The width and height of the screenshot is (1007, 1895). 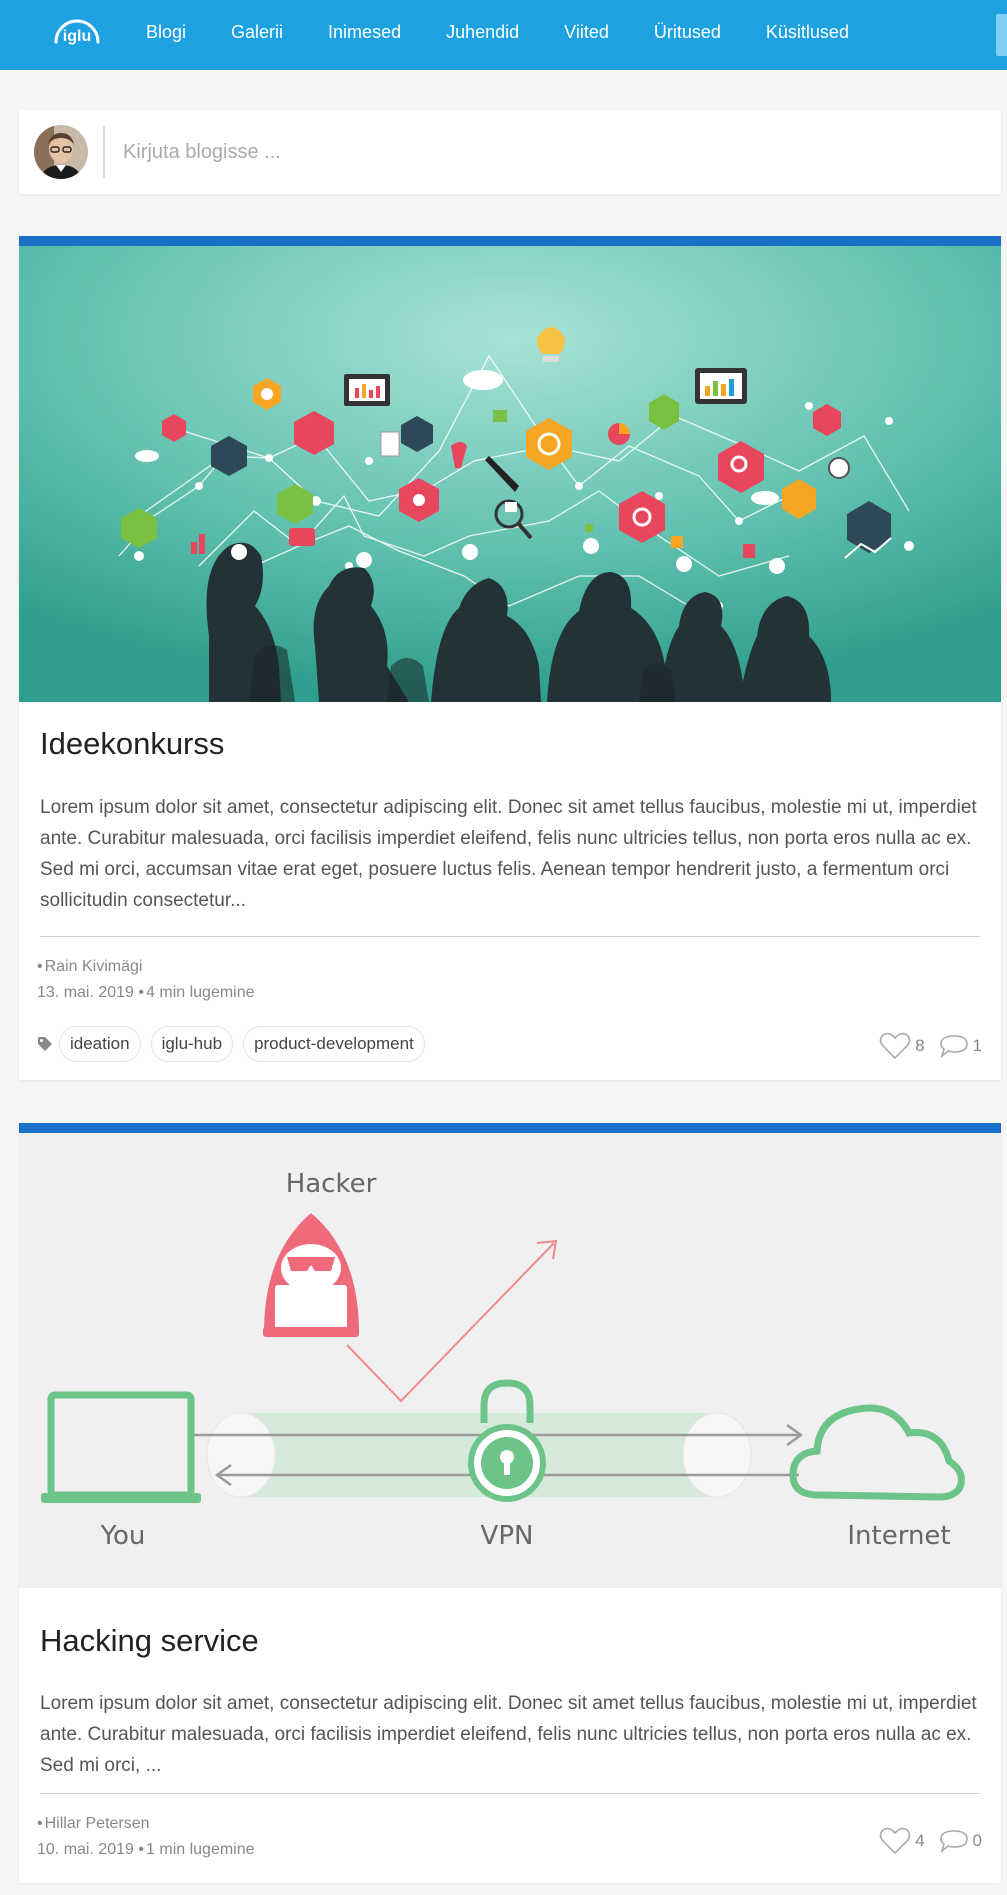 What do you see at coordinates (920, 1045) in the screenshot?
I see `like-count: 8` at bounding box center [920, 1045].